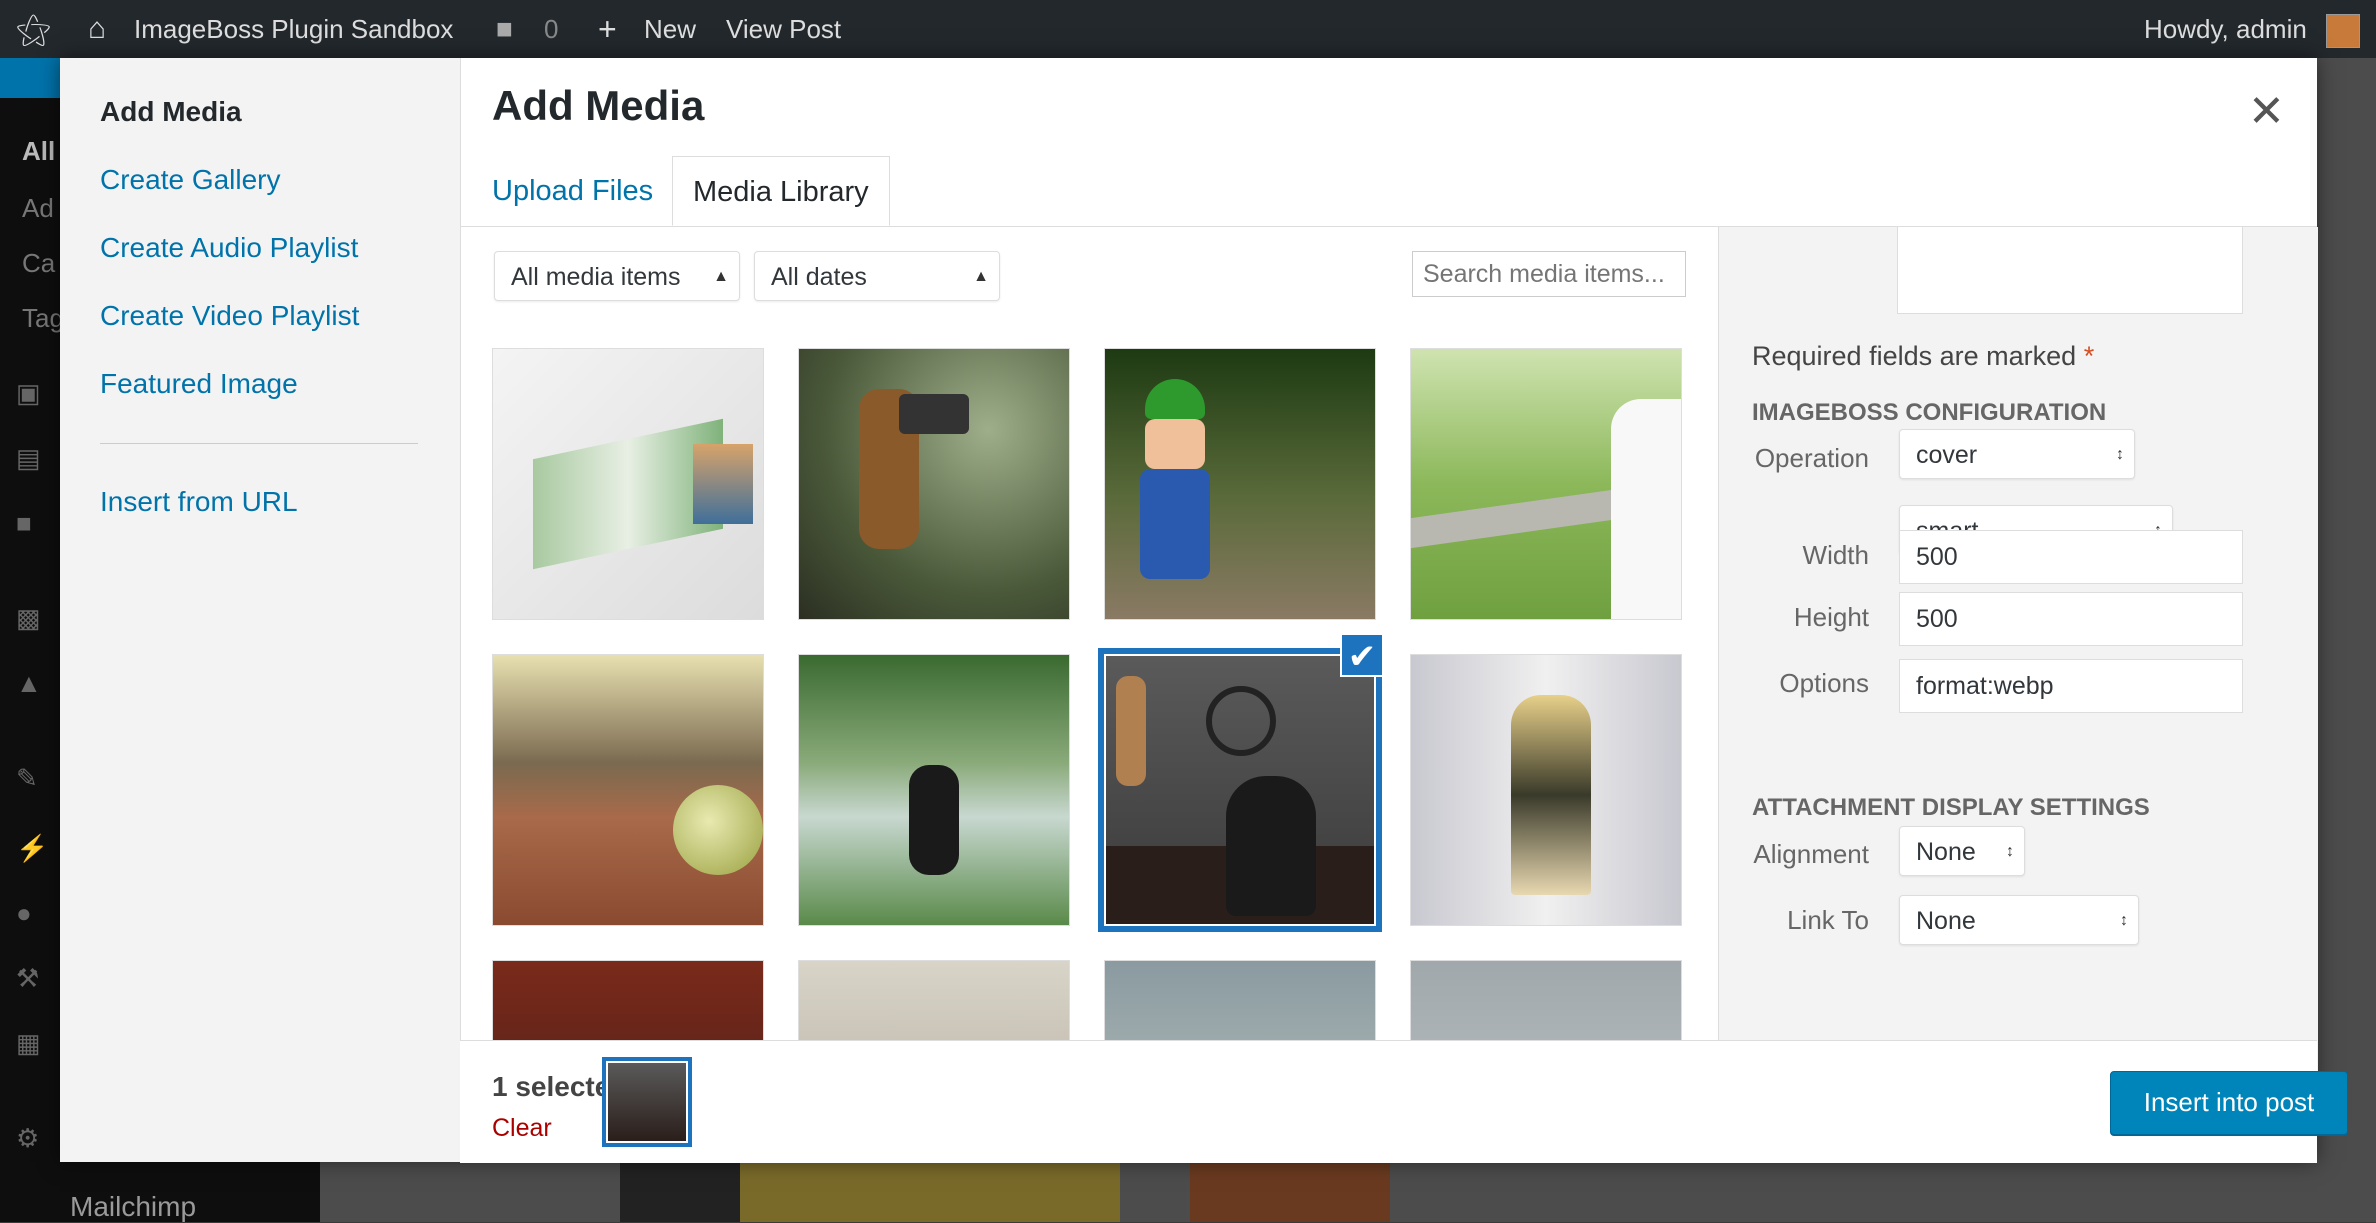  Describe the element at coordinates (1835, 555) in the screenshot. I see `width-label: Width` at that location.